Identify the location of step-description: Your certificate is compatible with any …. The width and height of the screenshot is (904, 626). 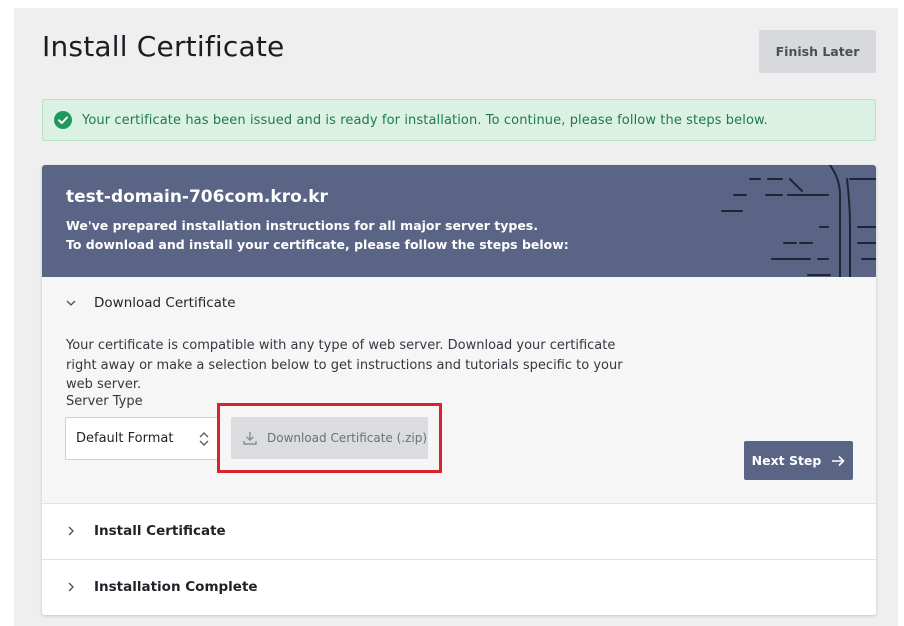
(344, 365).